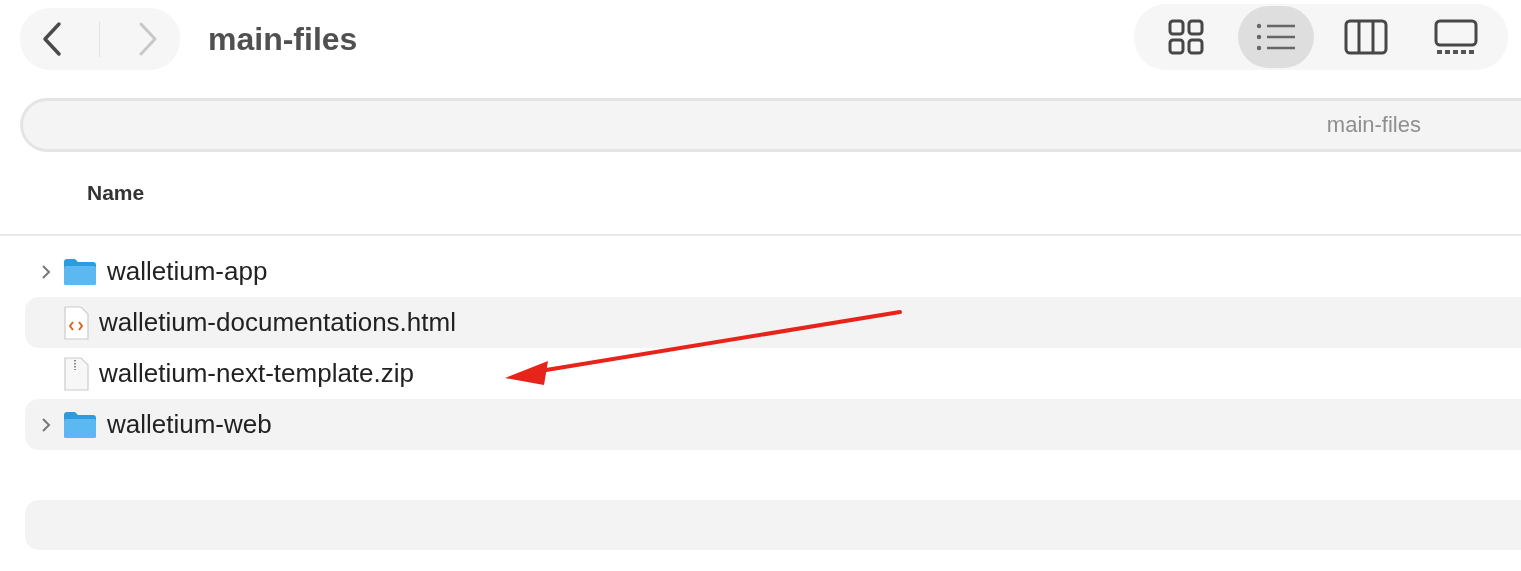  Describe the element at coordinates (1373, 125) in the screenshot. I see `path-text: main-files` at that location.